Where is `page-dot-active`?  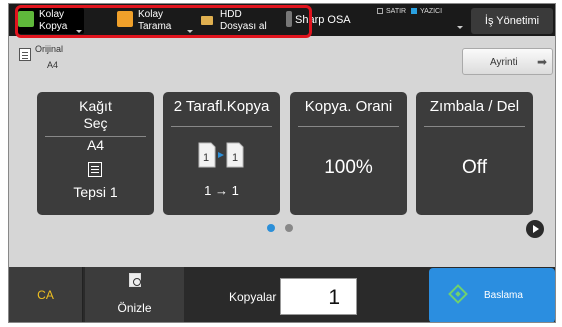 page-dot-active is located at coordinates (271, 228).